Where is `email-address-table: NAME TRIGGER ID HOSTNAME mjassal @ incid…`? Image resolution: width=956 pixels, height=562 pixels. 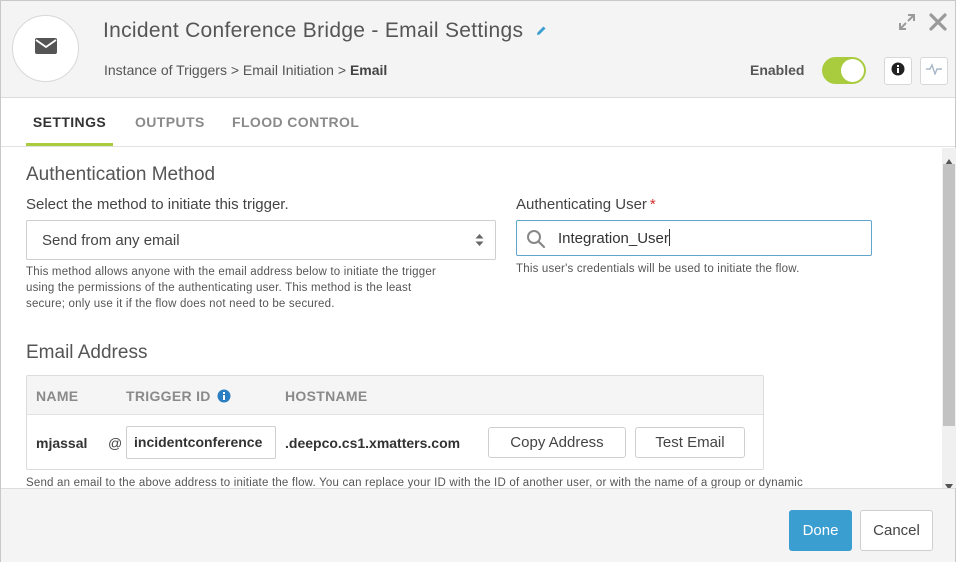 email-address-table: NAME TRIGGER ID HOSTNAME mjassal @ incid… is located at coordinates (395, 422).